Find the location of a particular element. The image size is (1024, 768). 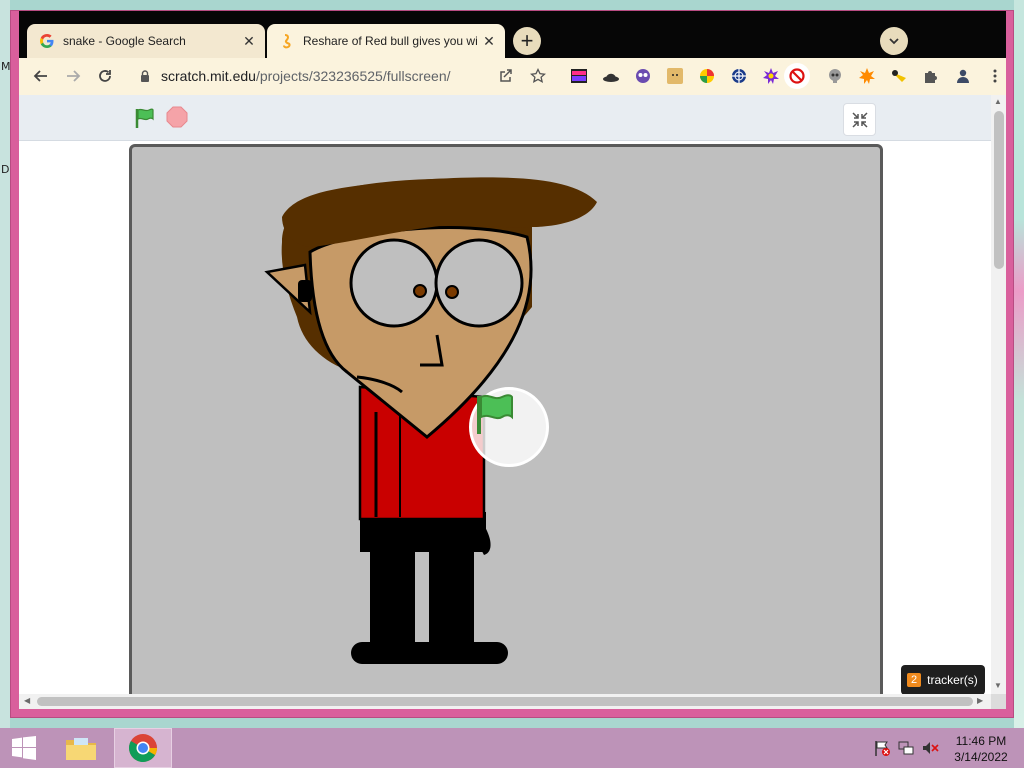

chrome-taskbar-button is located at coordinates (143, 748).